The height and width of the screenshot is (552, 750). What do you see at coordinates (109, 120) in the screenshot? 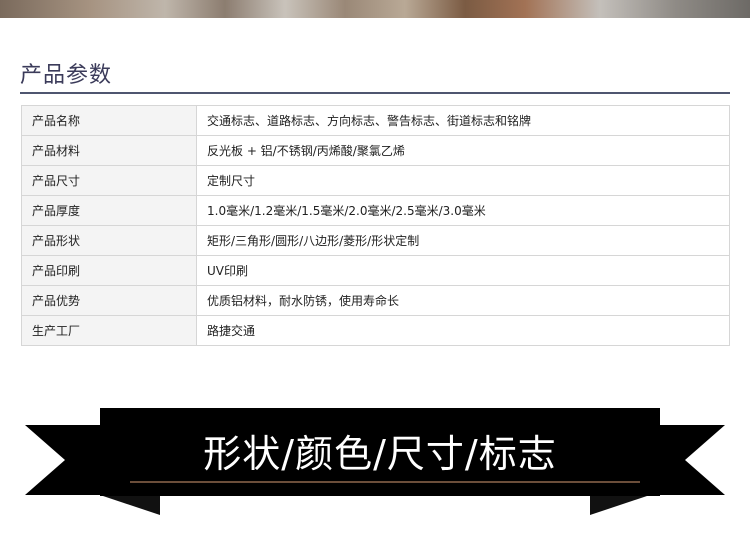
I see `spec-label: 产品名称` at bounding box center [109, 120].